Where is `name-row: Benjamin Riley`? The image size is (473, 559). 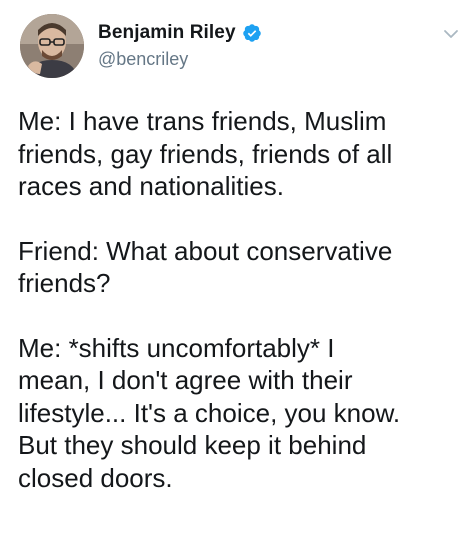
name-row: Benjamin Riley is located at coordinates (180, 33).